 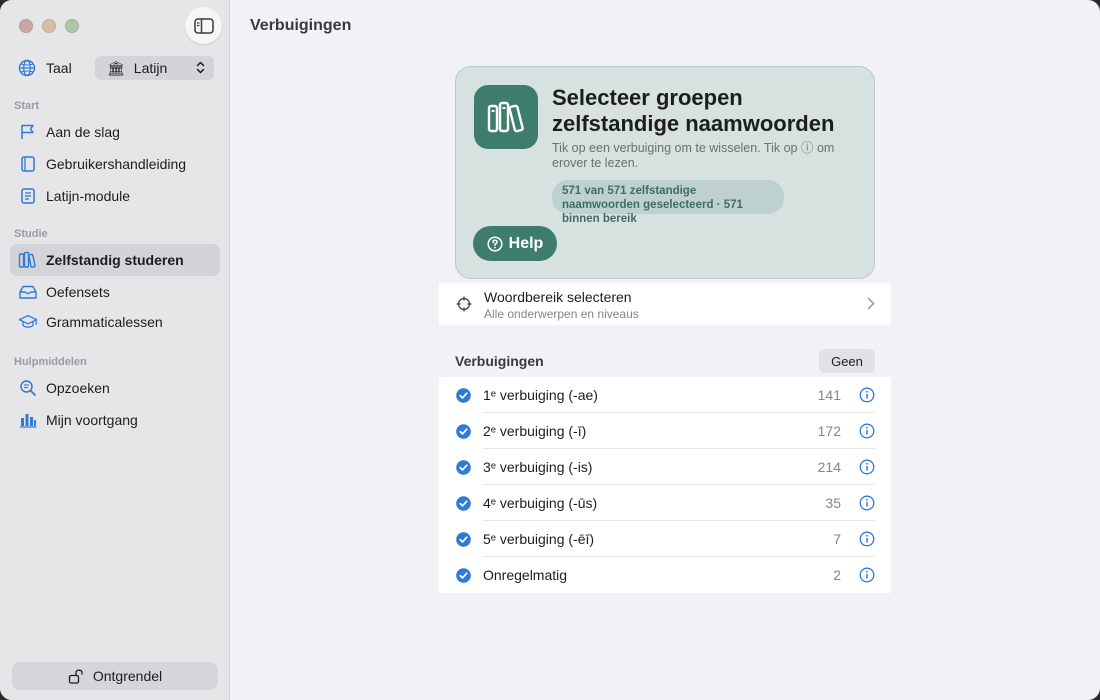 What do you see at coordinates (72, 26) in the screenshot?
I see `maximize-window-button` at bounding box center [72, 26].